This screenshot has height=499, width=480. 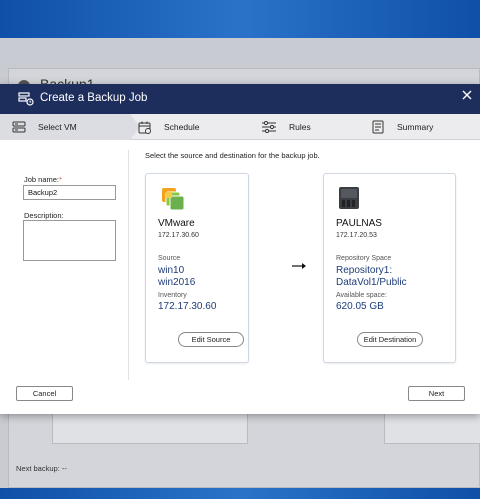 What do you see at coordinates (187, 306) in the screenshot?
I see `inventory-value: 172.17.30.60` at bounding box center [187, 306].